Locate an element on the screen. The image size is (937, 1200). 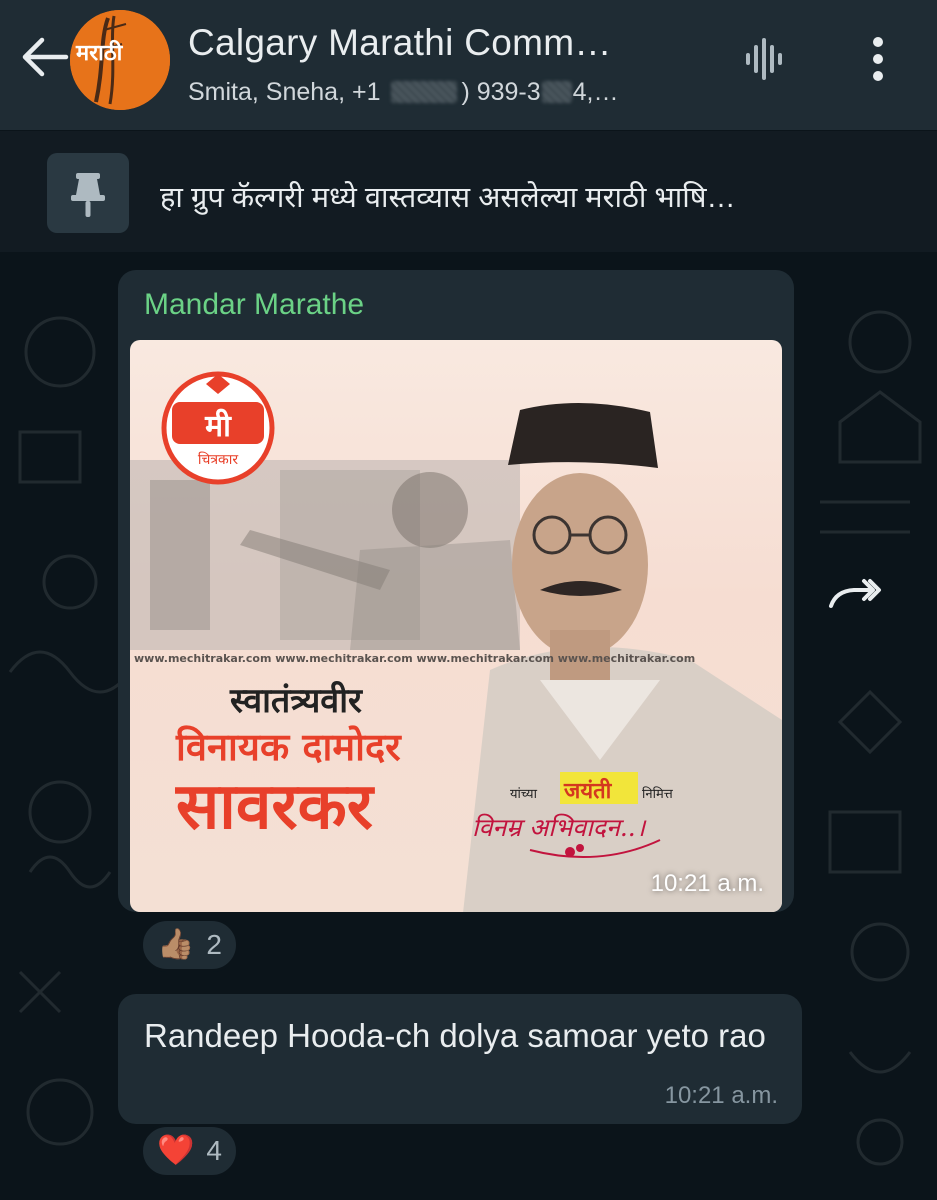
sender-name: Mandar Marathe is located at coordinates (254, 305).